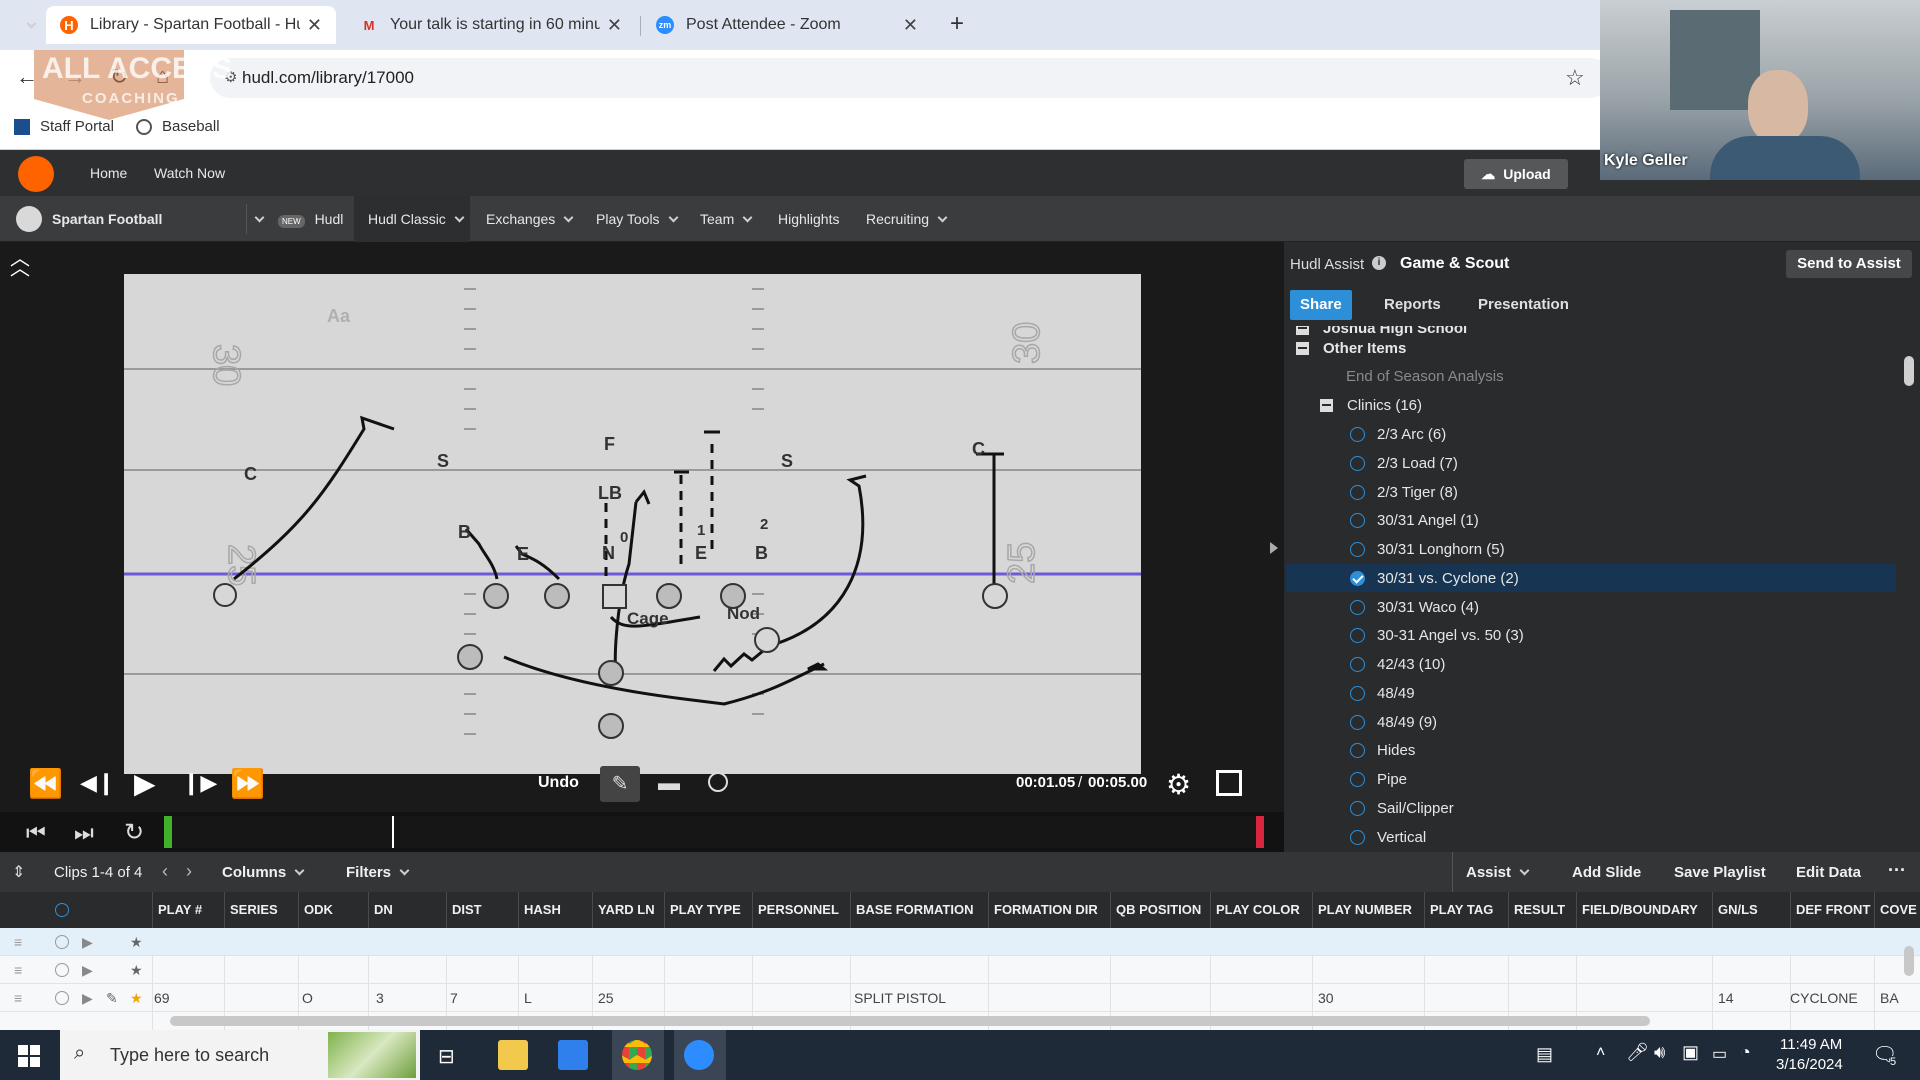 The width and height of the screenshot is (1920, 1080). What do you see at coordinates (558, 783) in the screenshot?
I see `undo-button: Undo` at bounding box center [558, 783].